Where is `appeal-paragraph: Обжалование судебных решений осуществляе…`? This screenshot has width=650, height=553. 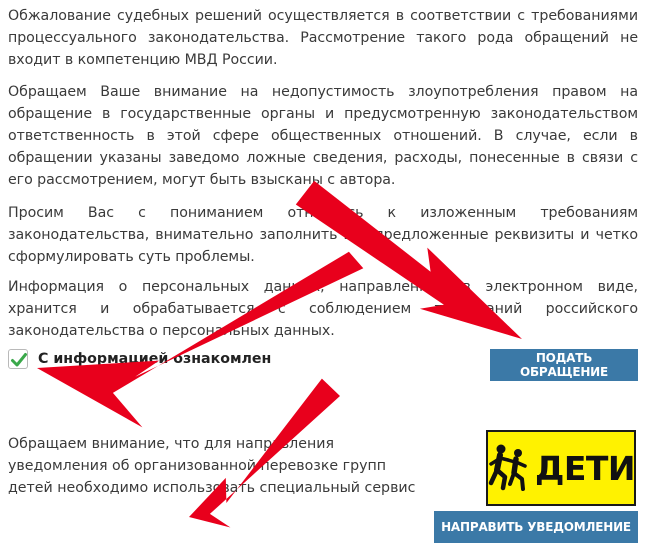
appeal-paragraph: Обжалование судебных решений осуществляе… is located at coordinates (323, 38).